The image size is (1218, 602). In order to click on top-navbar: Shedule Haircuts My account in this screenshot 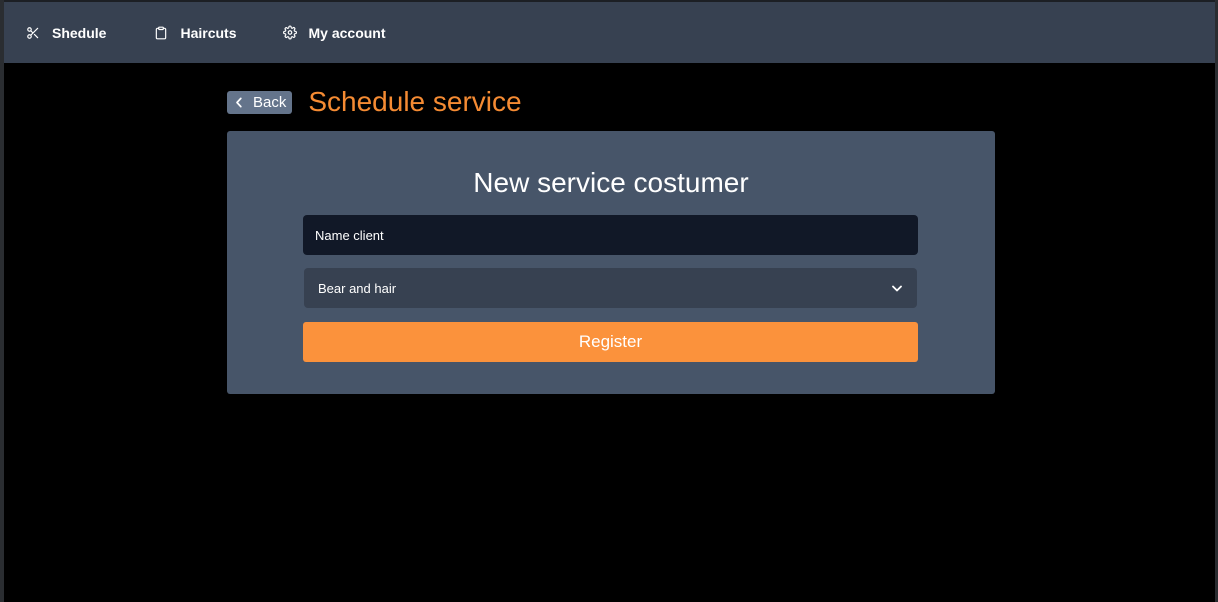, I will do `click(609, 32)`.